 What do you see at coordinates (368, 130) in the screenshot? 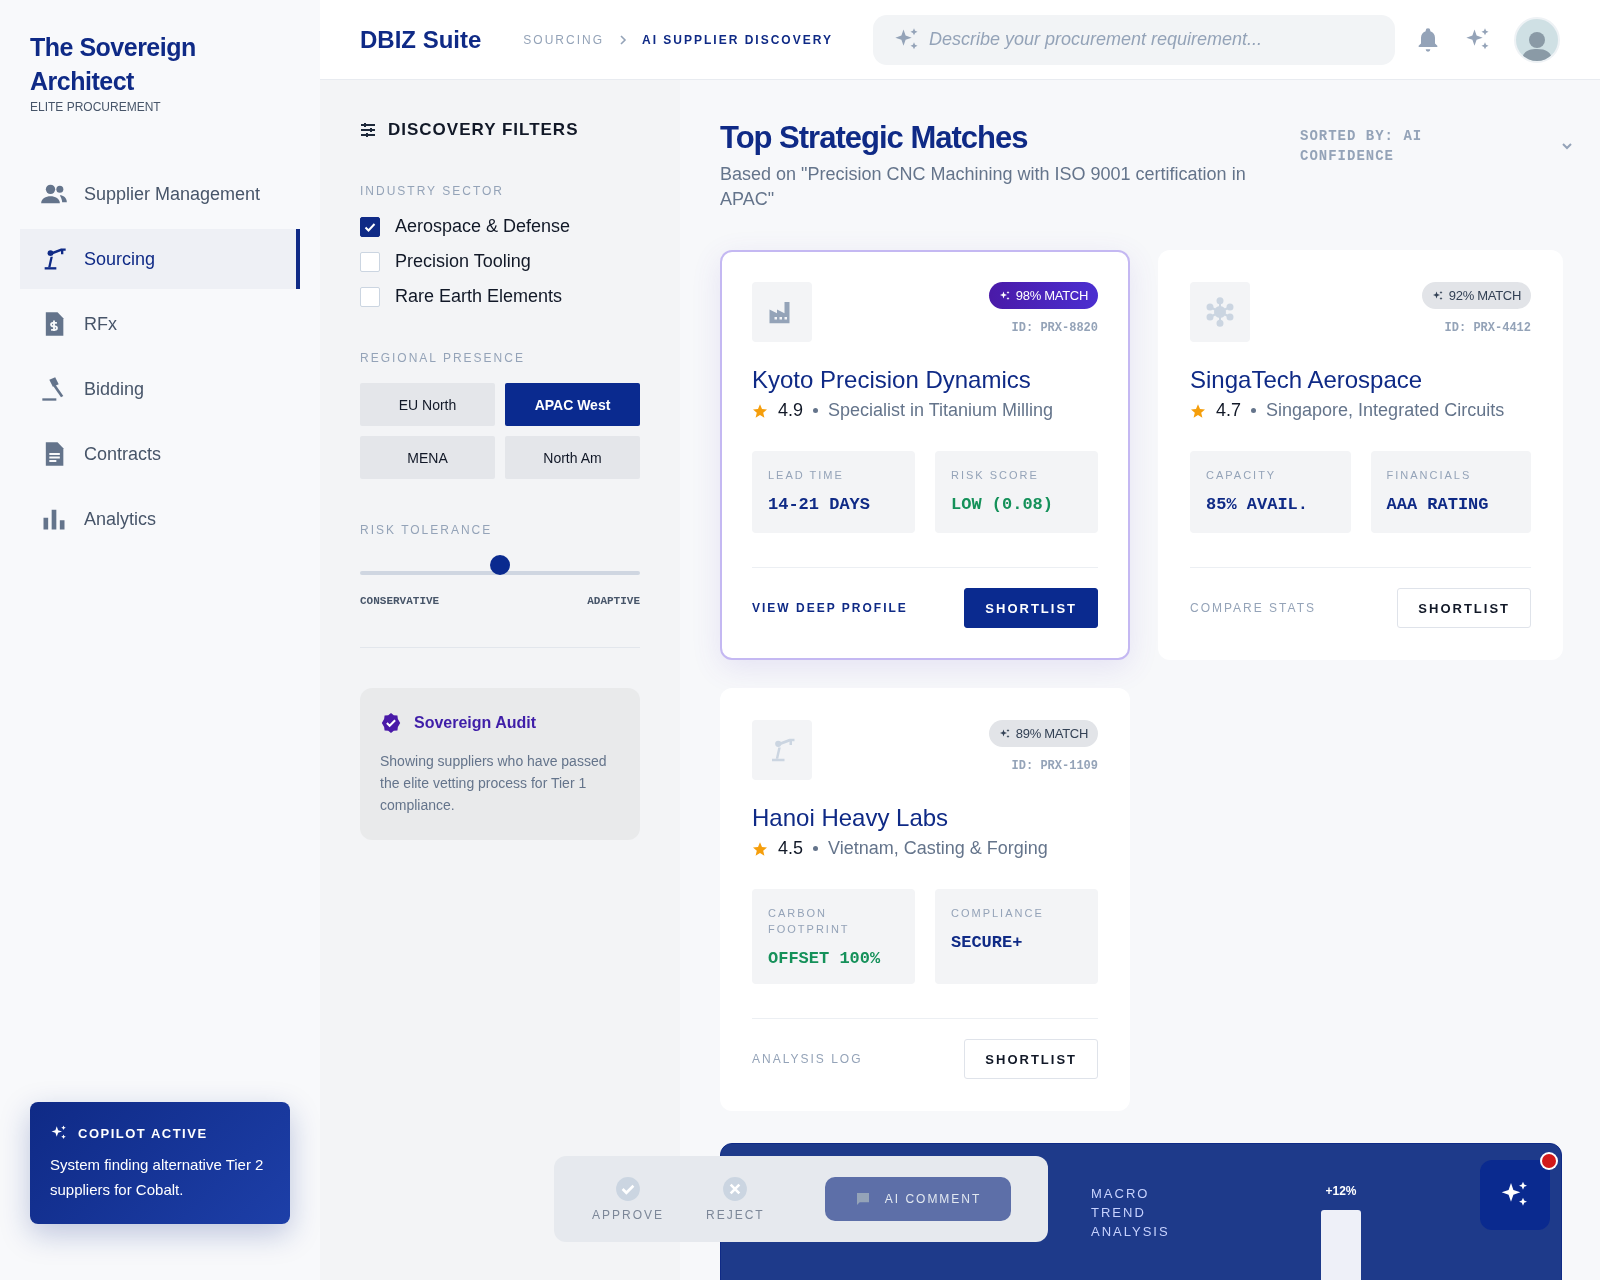
I see `sliders-icon` at bounding box center [368, 130].